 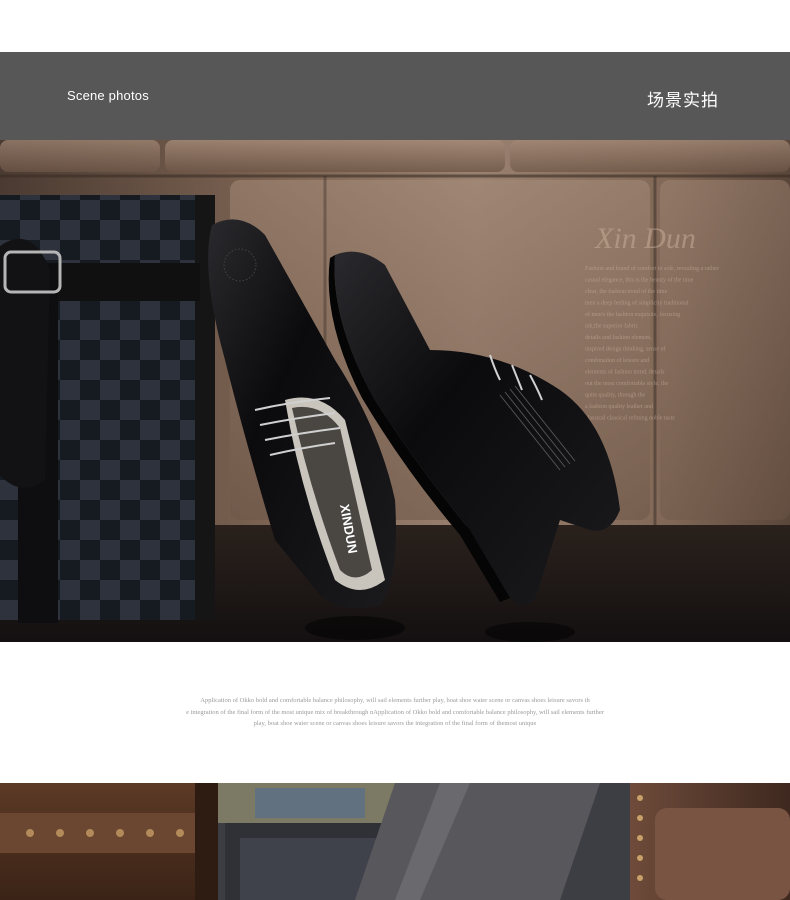 I want to click on leather-trunk, so click(x=109, y=841).